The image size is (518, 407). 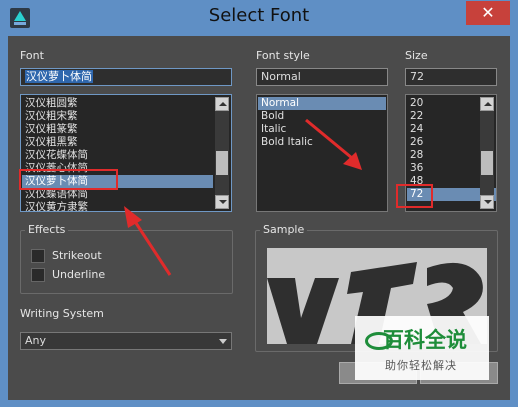 I want to click on watermark-title: 百科全说, so click(x=425, y=340).